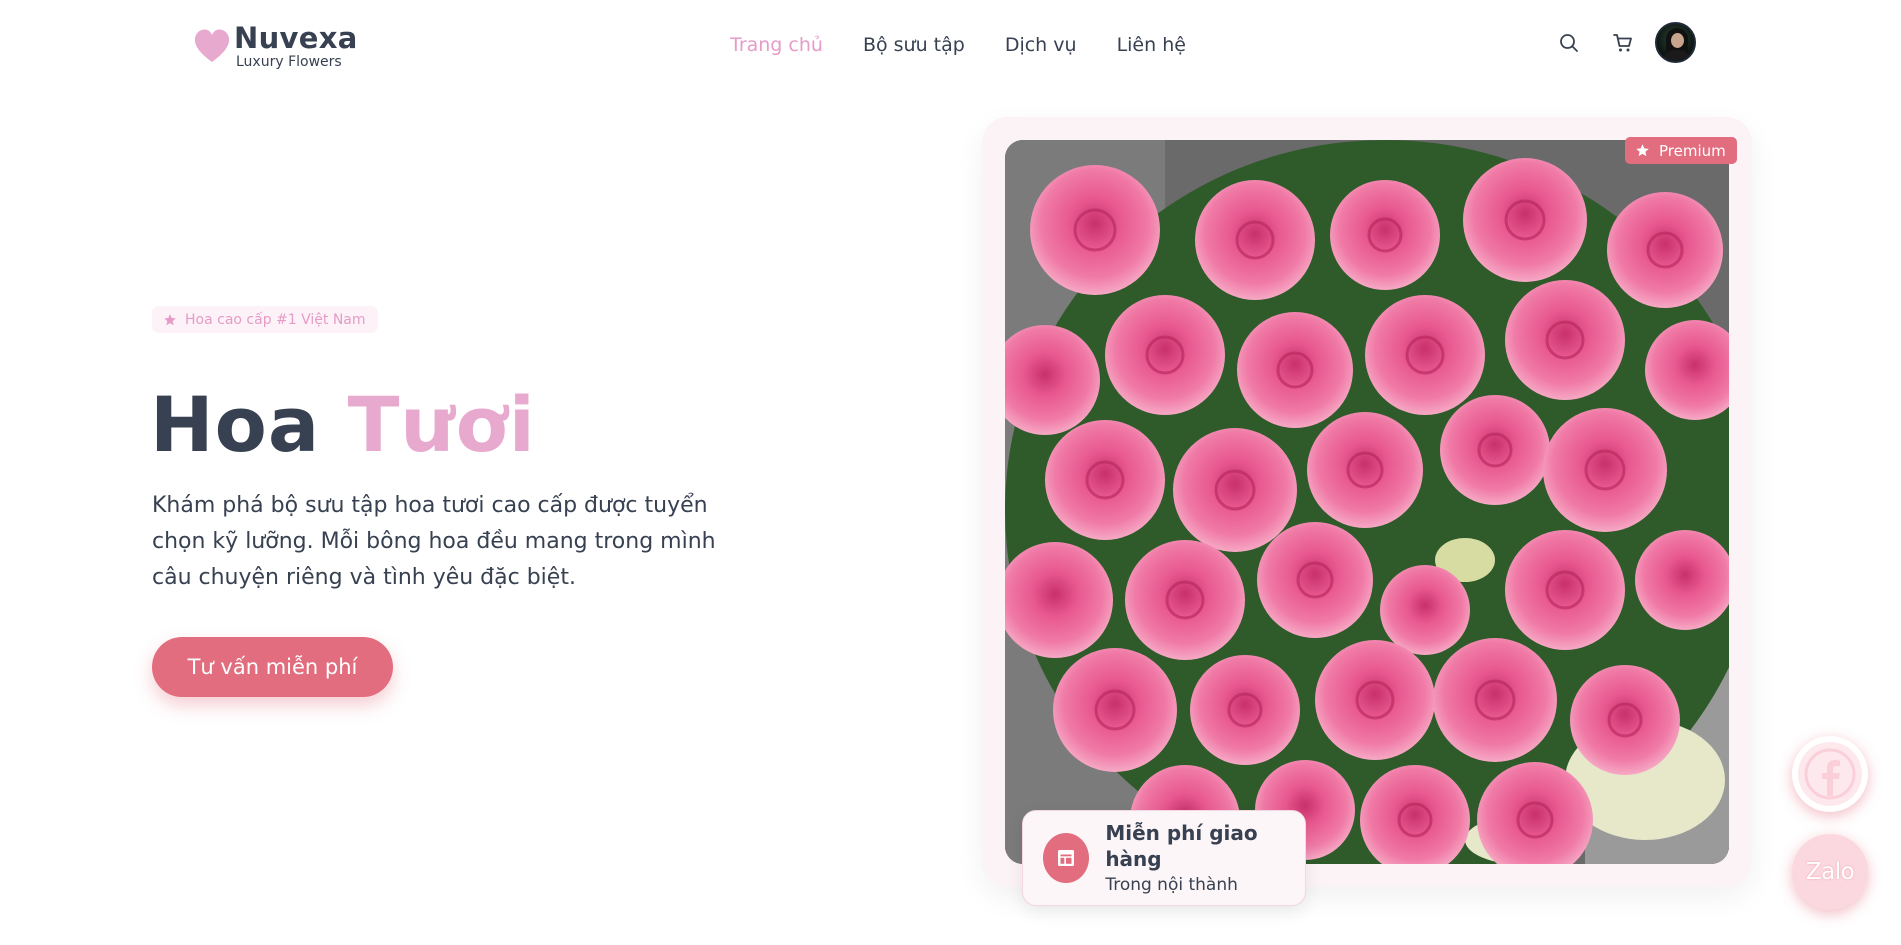 The height and width of the screenshot is (945, 1901). I want to click on nav-item-services: Dịch vụ, so click(1041, 45).